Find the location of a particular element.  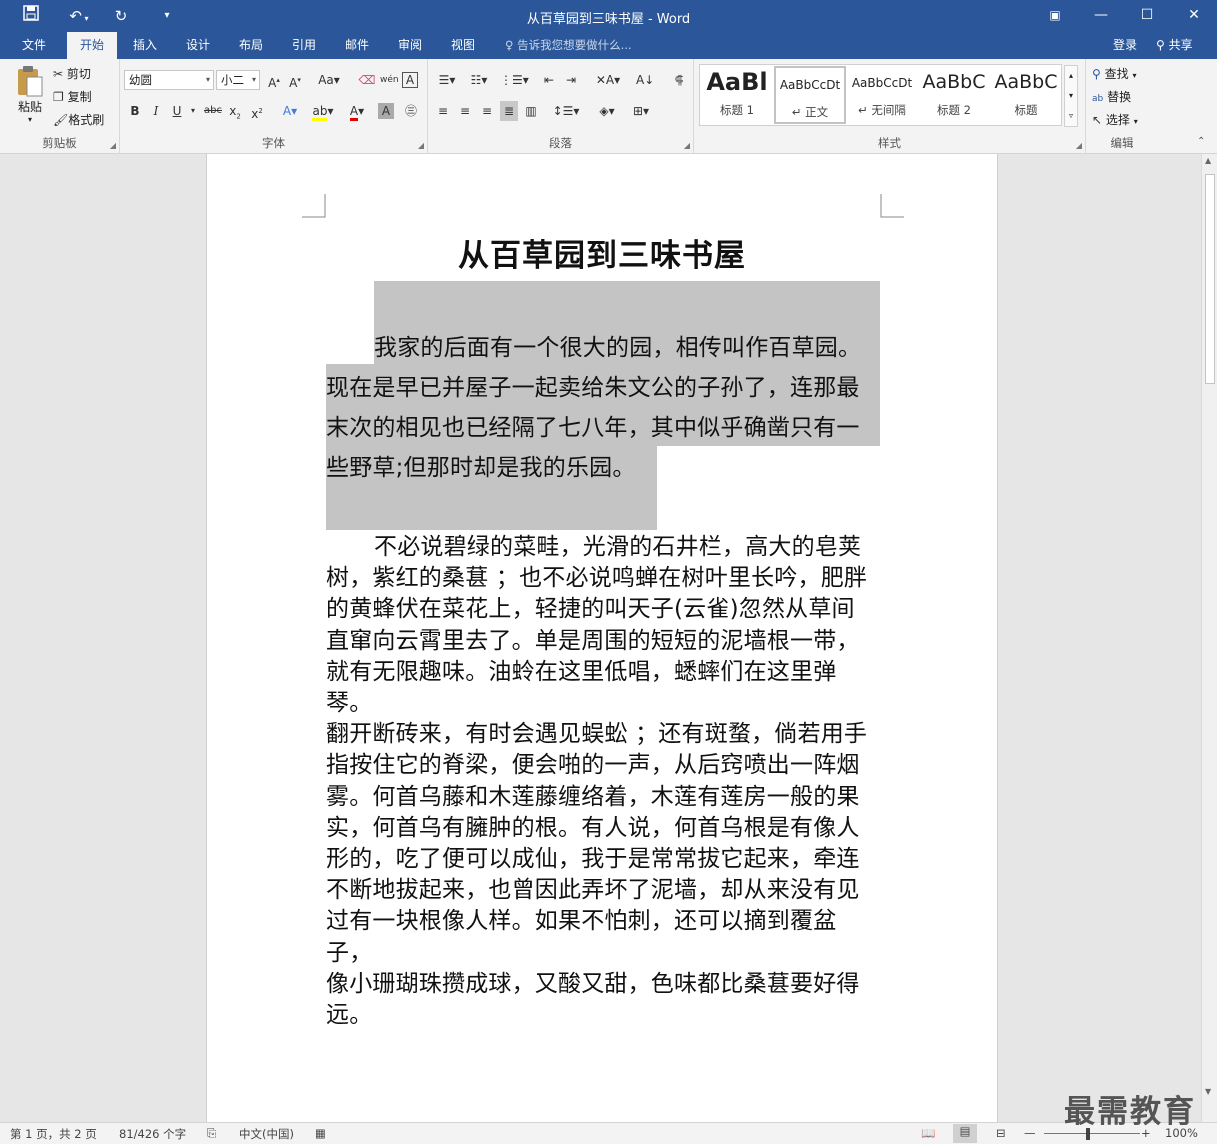

maximize-button: ☐ is located at coordinates (1147, 16).